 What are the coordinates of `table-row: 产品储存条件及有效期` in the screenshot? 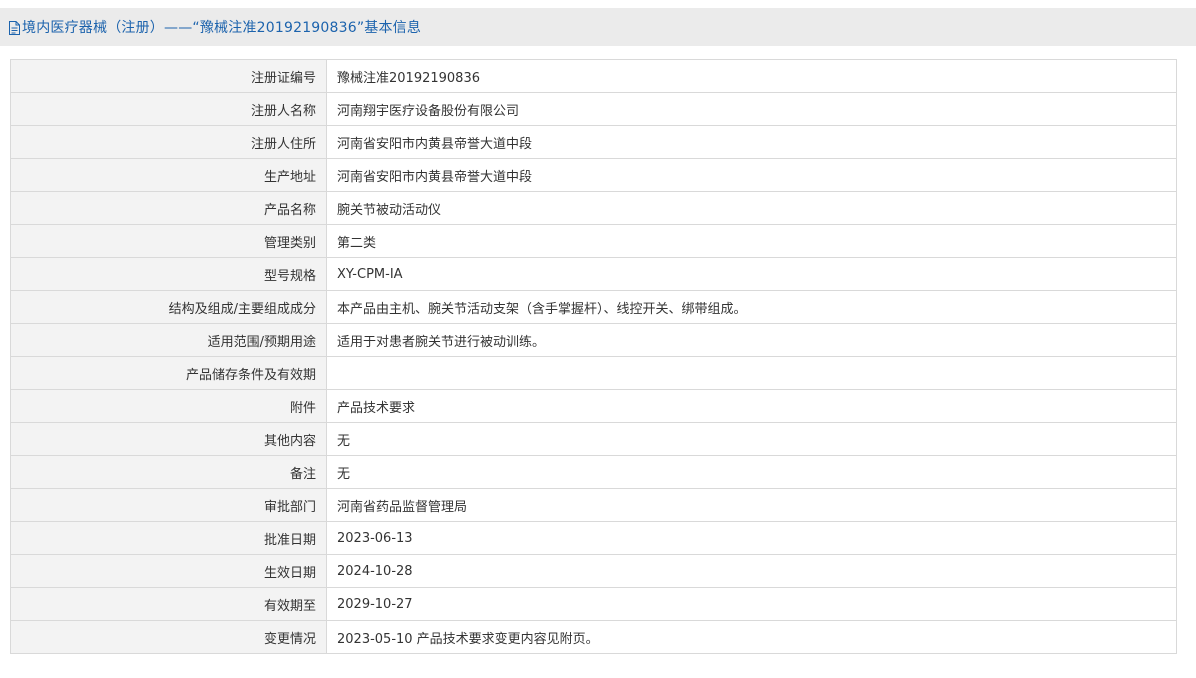 It's located at (593, 373).